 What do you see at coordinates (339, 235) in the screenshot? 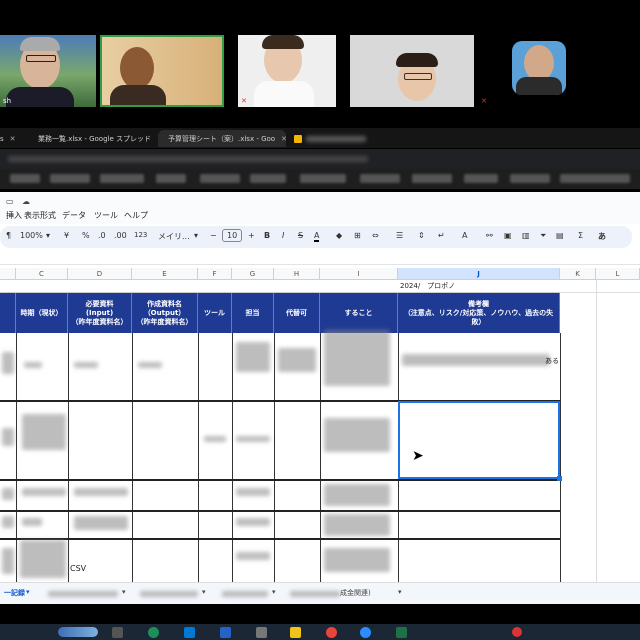
I see `fill-color-icon: ◆` at bounding box center [339, 235].